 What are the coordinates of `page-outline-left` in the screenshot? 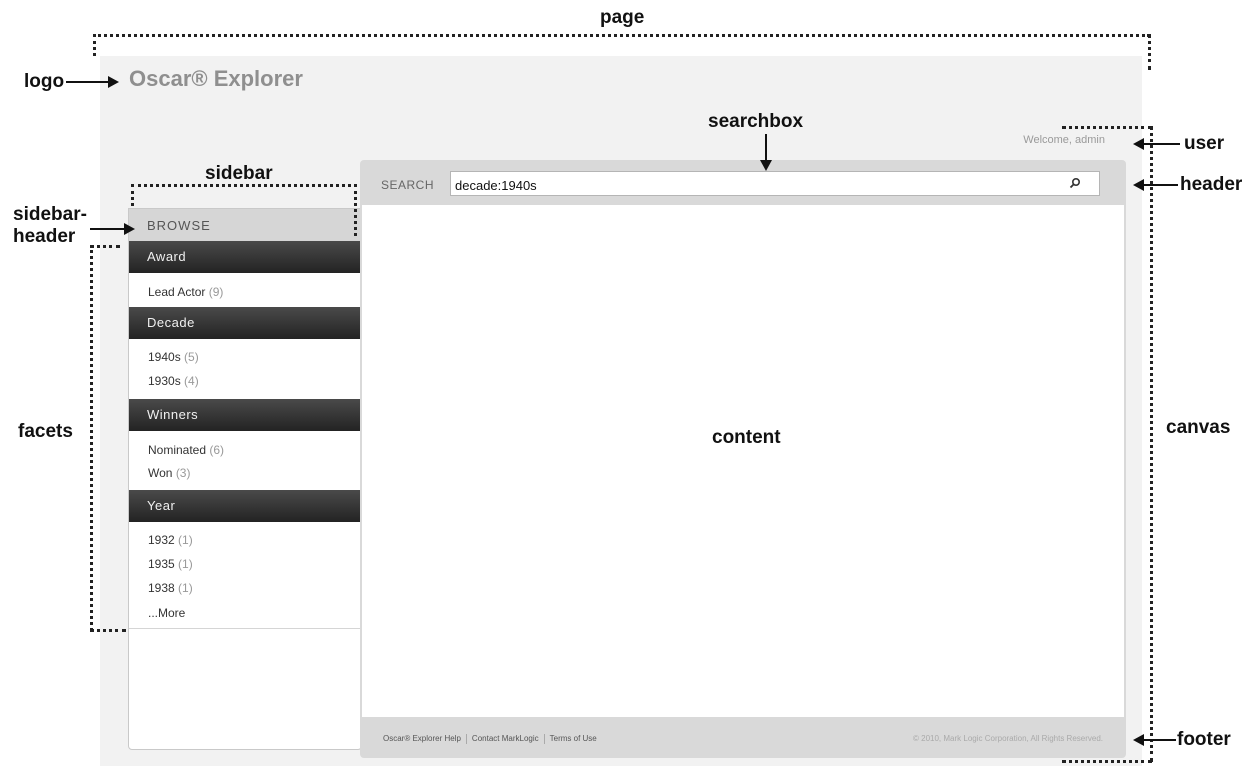 It's located at (94, 45).